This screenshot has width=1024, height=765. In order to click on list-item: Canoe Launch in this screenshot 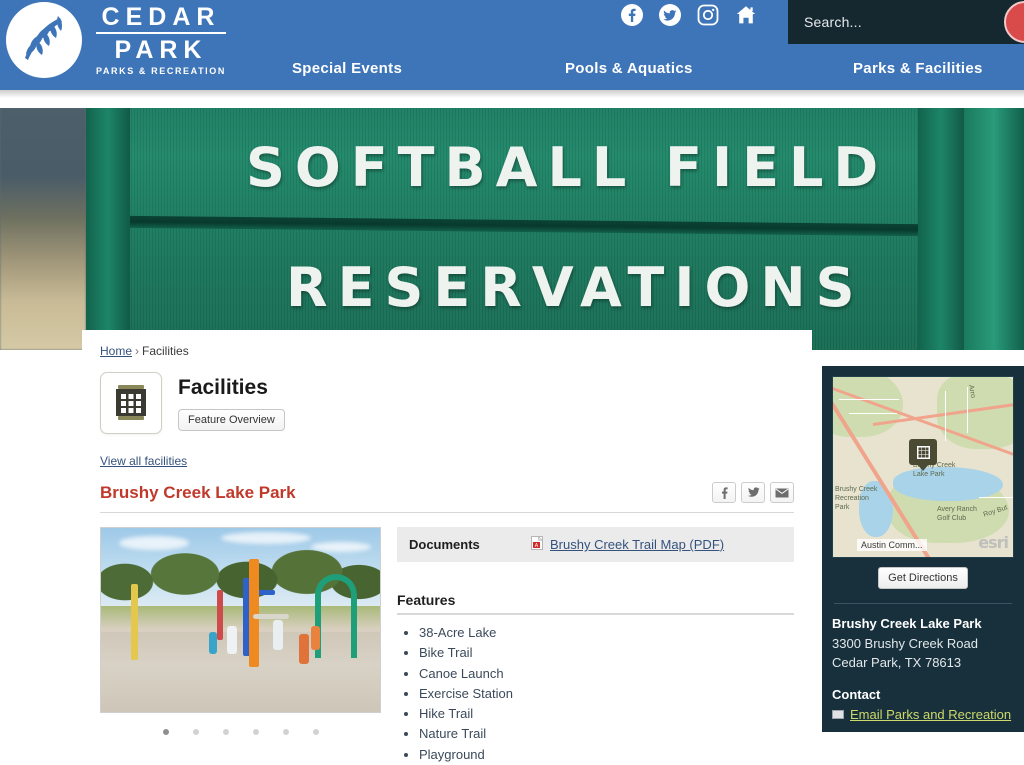, I will do `click(606, 674)`.